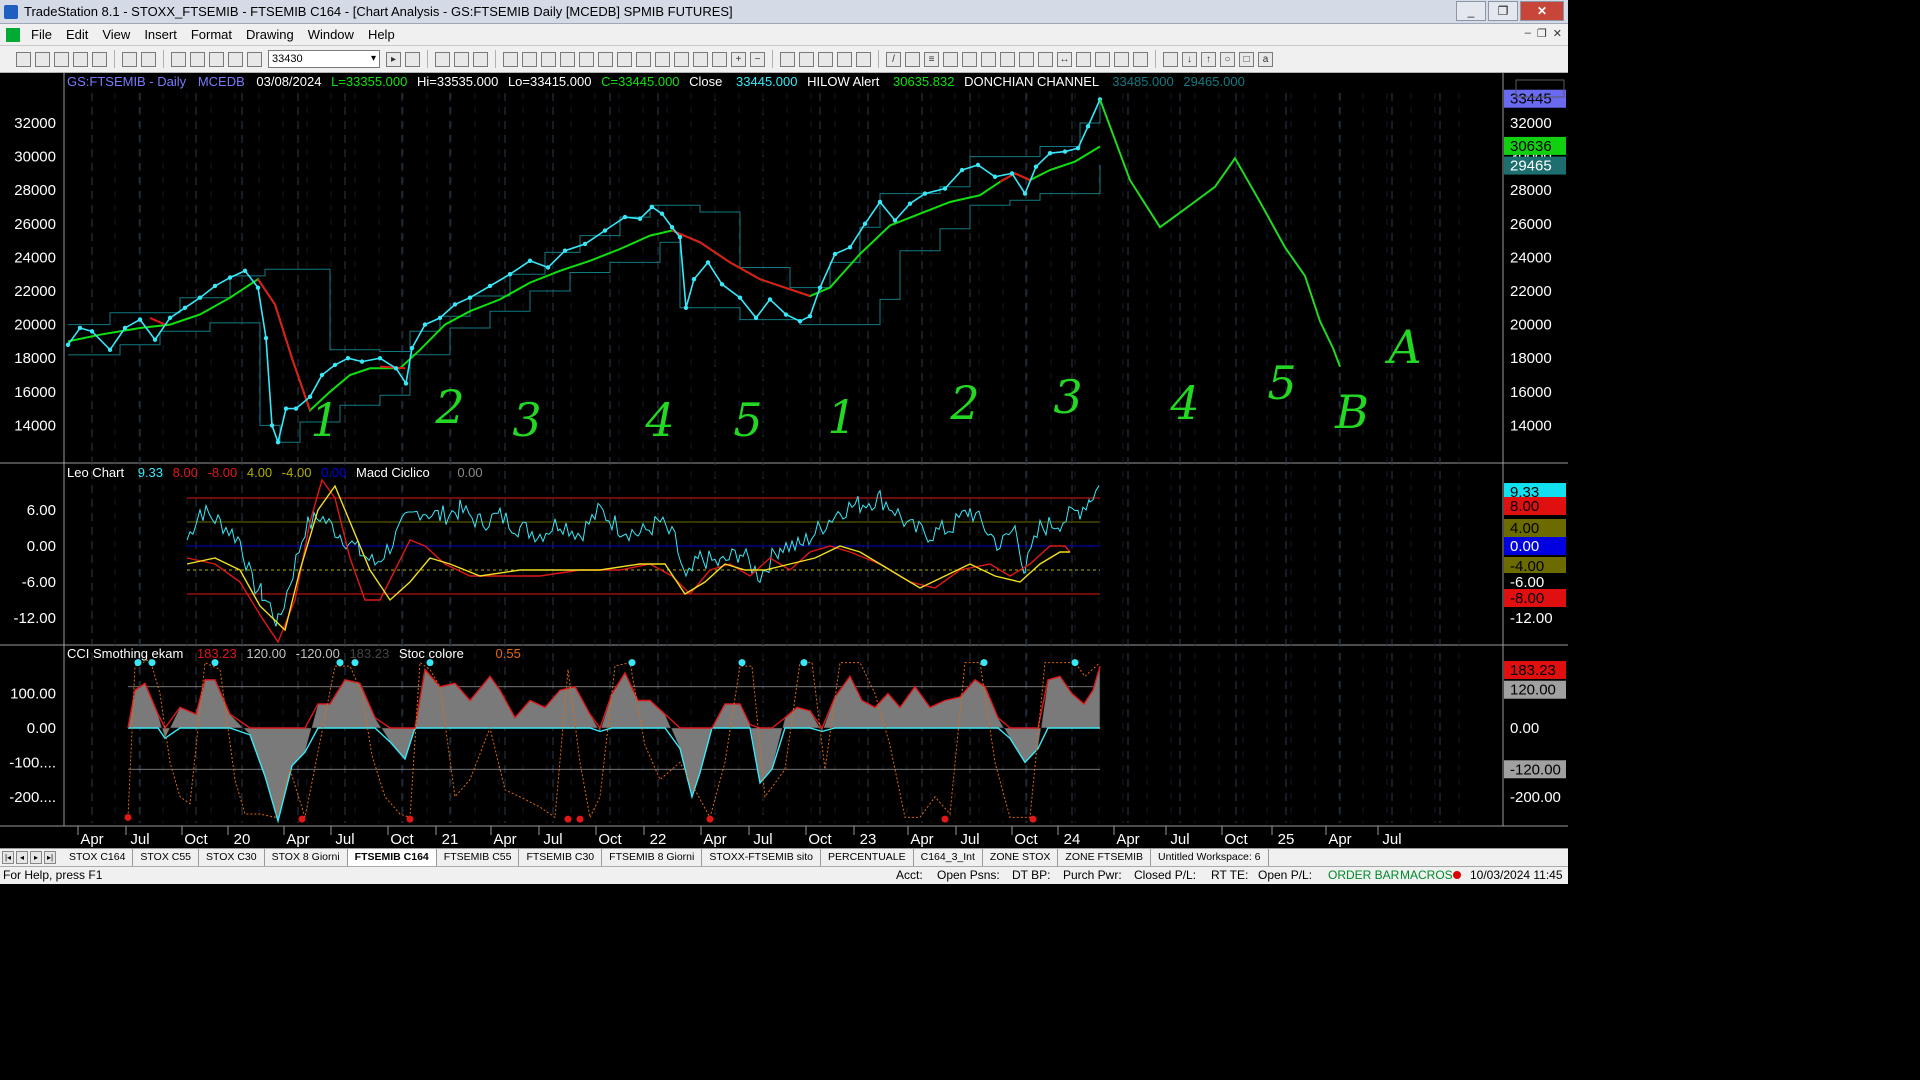 The height and width of the screenshot is (1080, 1920). What do you see at coordinates (1104, 857) in the screenshot?
I see `workspace-tab: ZONE FTSEMIB` at bounding box center [1104, 857].